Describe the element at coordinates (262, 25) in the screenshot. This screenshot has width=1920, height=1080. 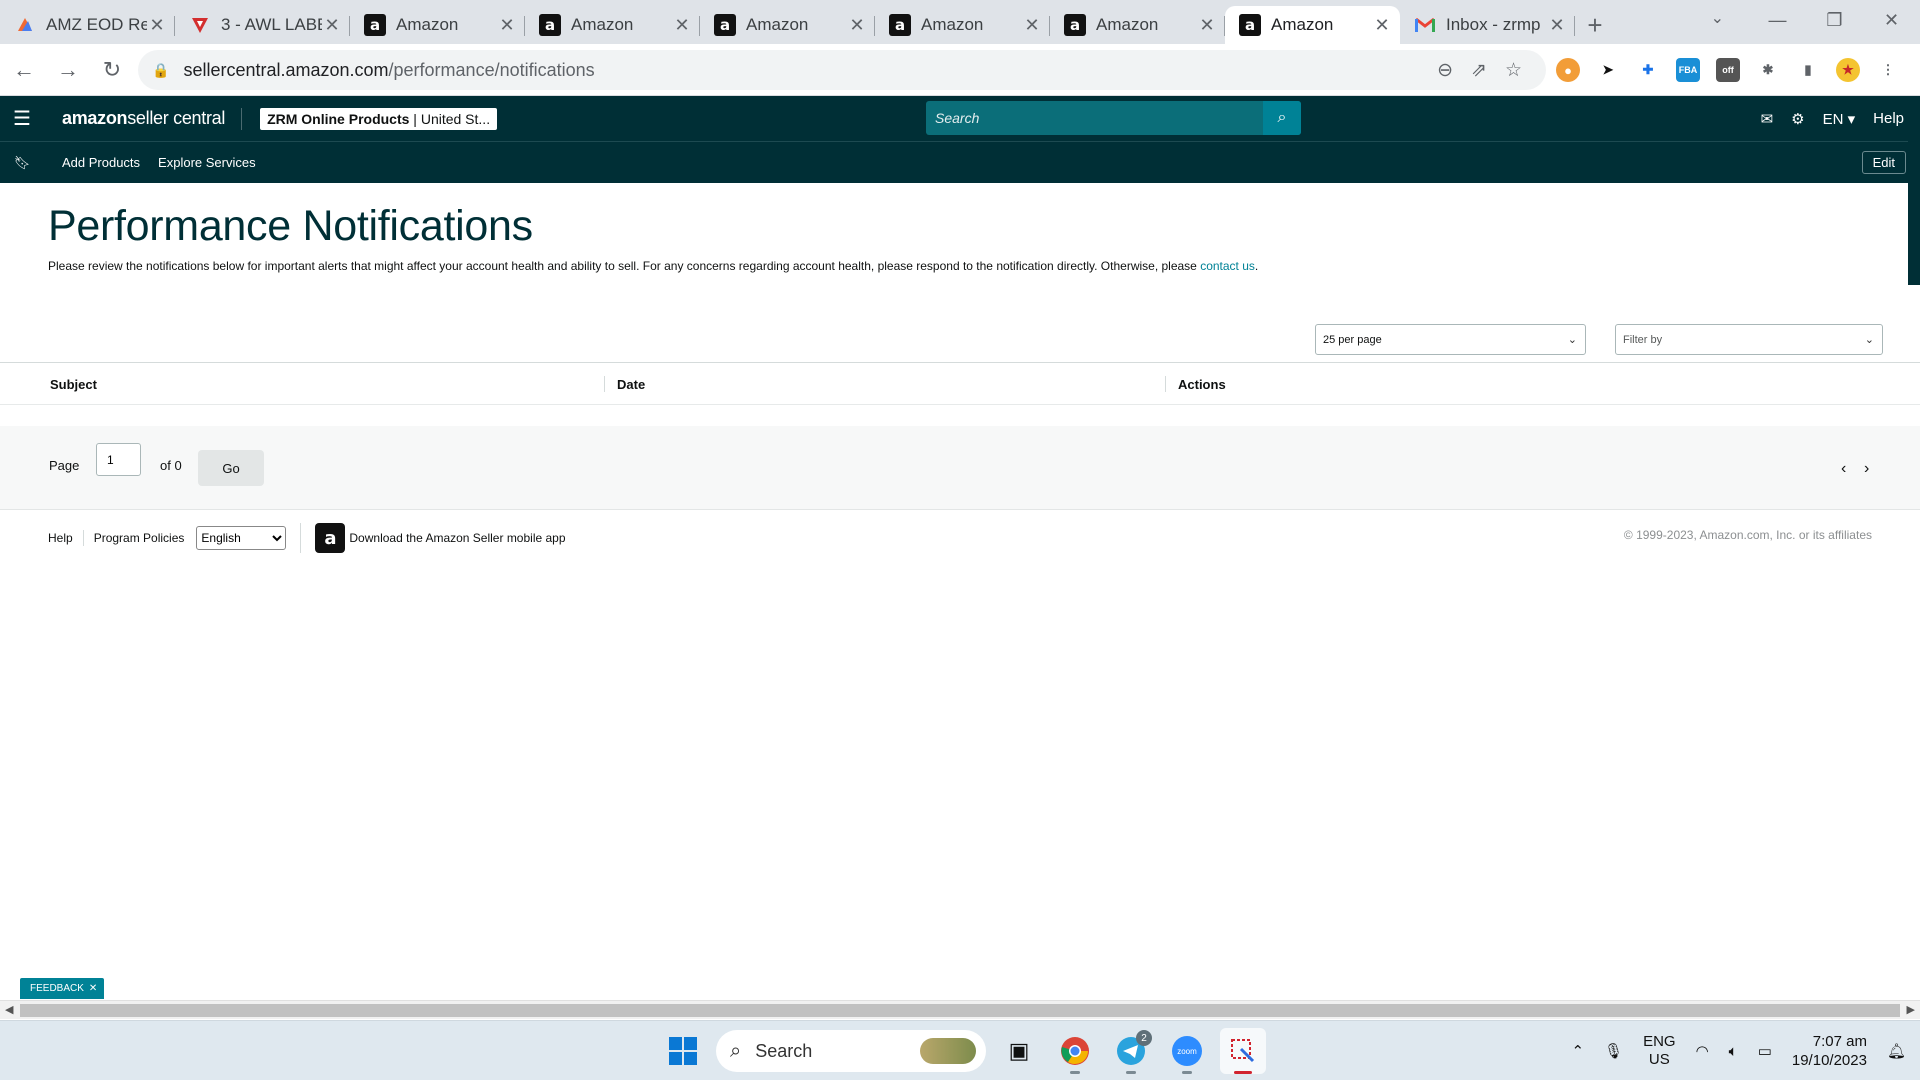
I see `browser-tab: 3 - AWL LABE ✕` at that location.